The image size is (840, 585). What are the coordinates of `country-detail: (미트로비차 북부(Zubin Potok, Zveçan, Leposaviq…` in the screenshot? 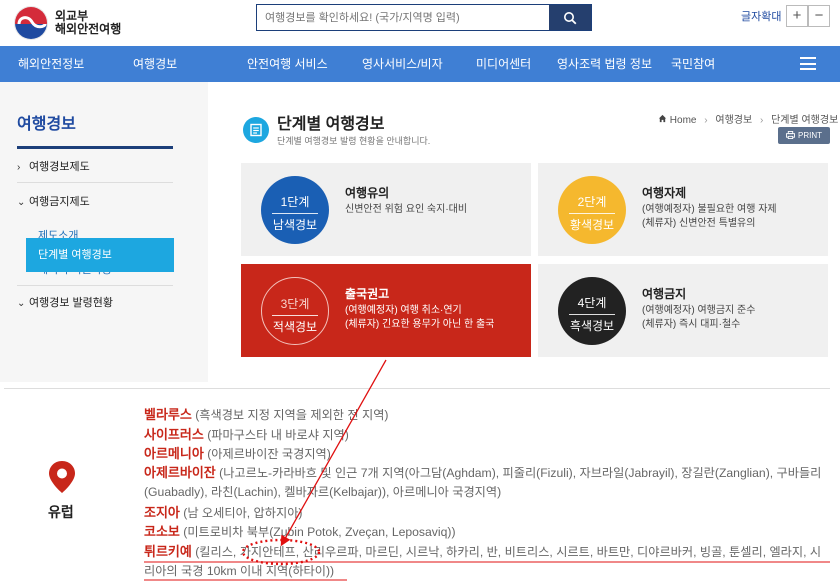 It's located at (317, 532).